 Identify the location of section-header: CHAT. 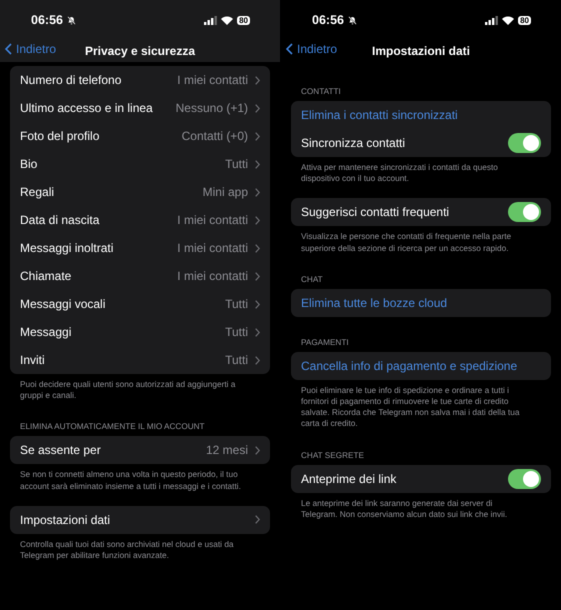
(312, 280).